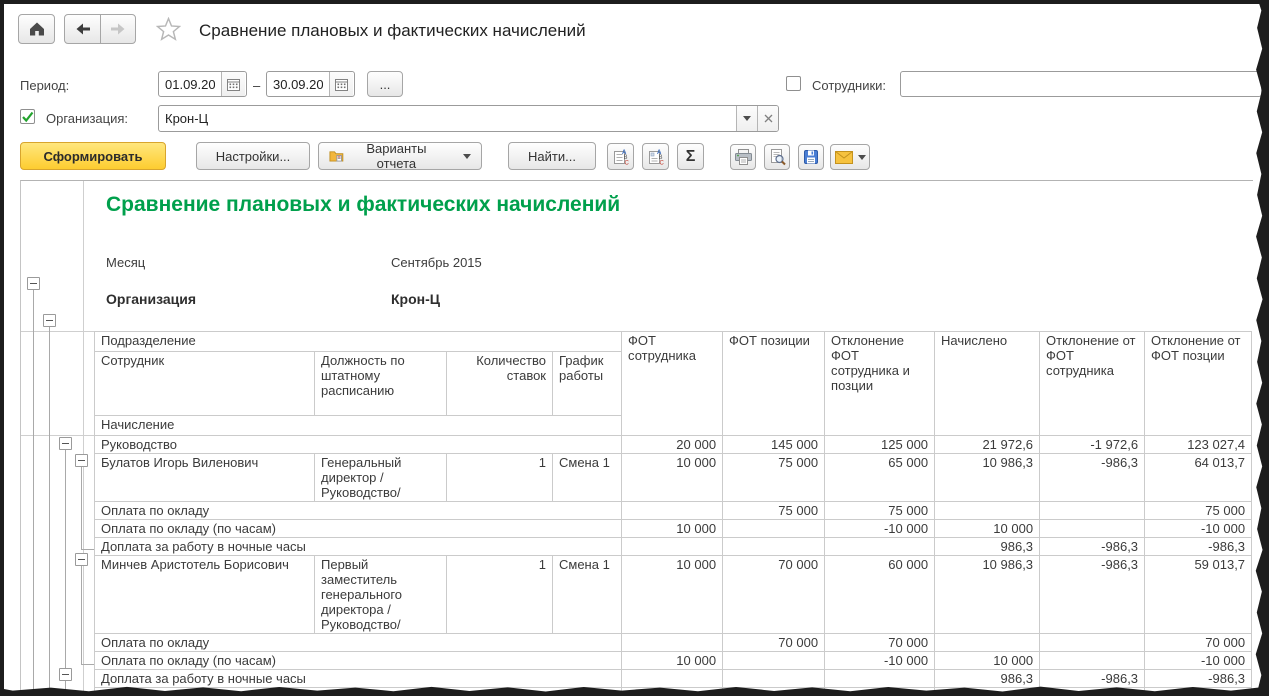 This screenshot has width=1269, height=696. What do you see at coordinates (126, 262) in the screenshot?
I see `month-label: Месяц` at bounding box center [126, 262].